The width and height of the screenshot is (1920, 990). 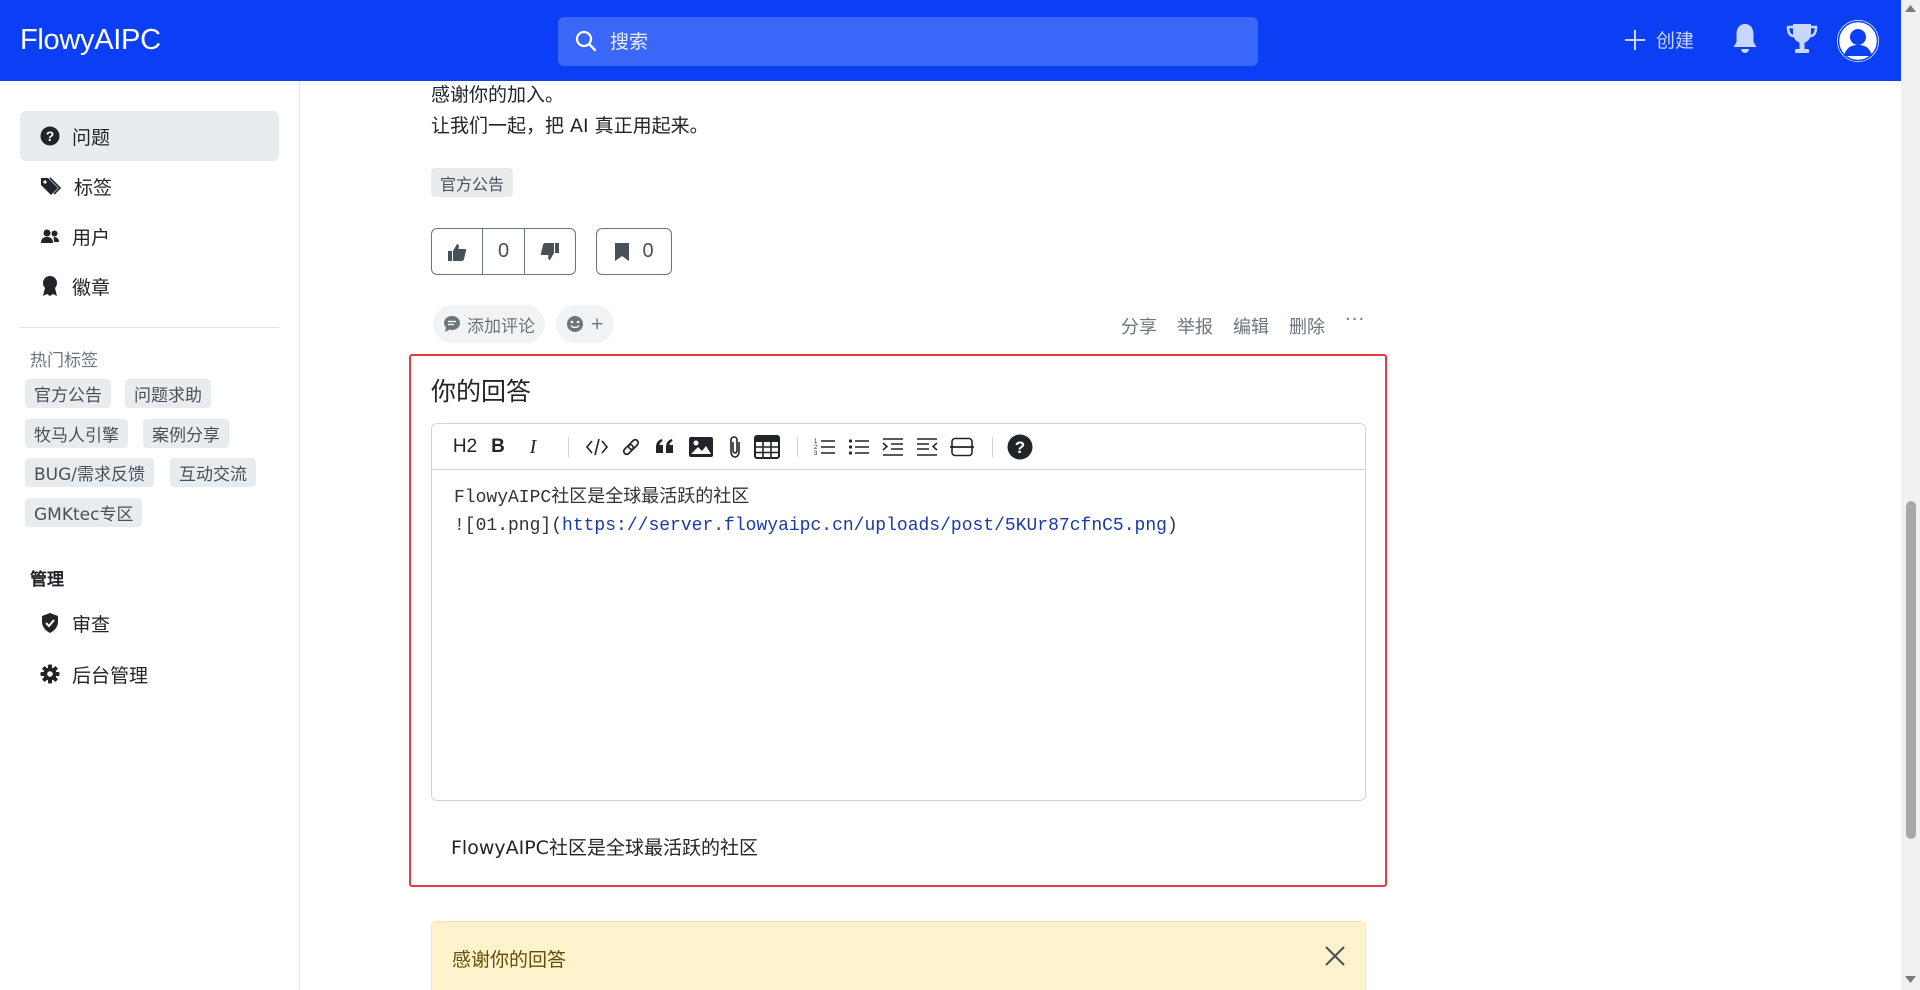 What do you see at coordinates (1172, 526) in the screenshot?
I see `editor-image-syntax-end: )` at bounding box center [1172, 526].